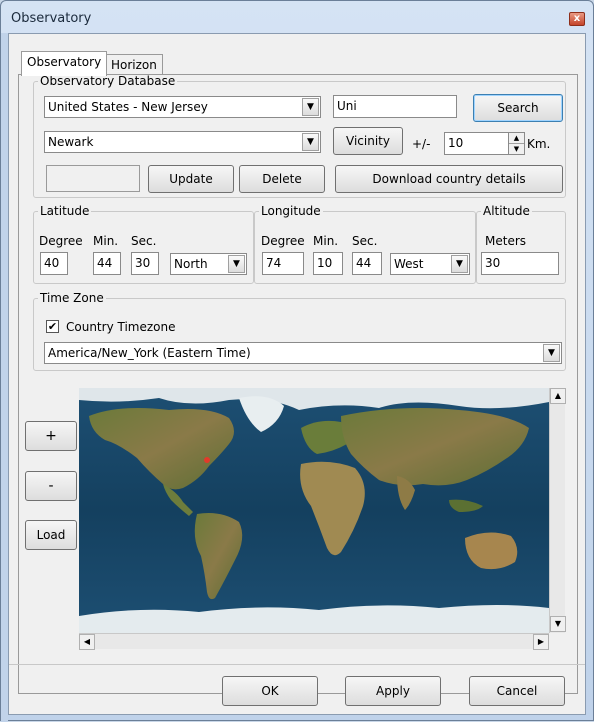 This screenshot has width=594, height=722. What do you see at coordinates (558, 396) in the screenshot?
I see `scroll-up-icon: ▲` at bounding box center [558, 396].